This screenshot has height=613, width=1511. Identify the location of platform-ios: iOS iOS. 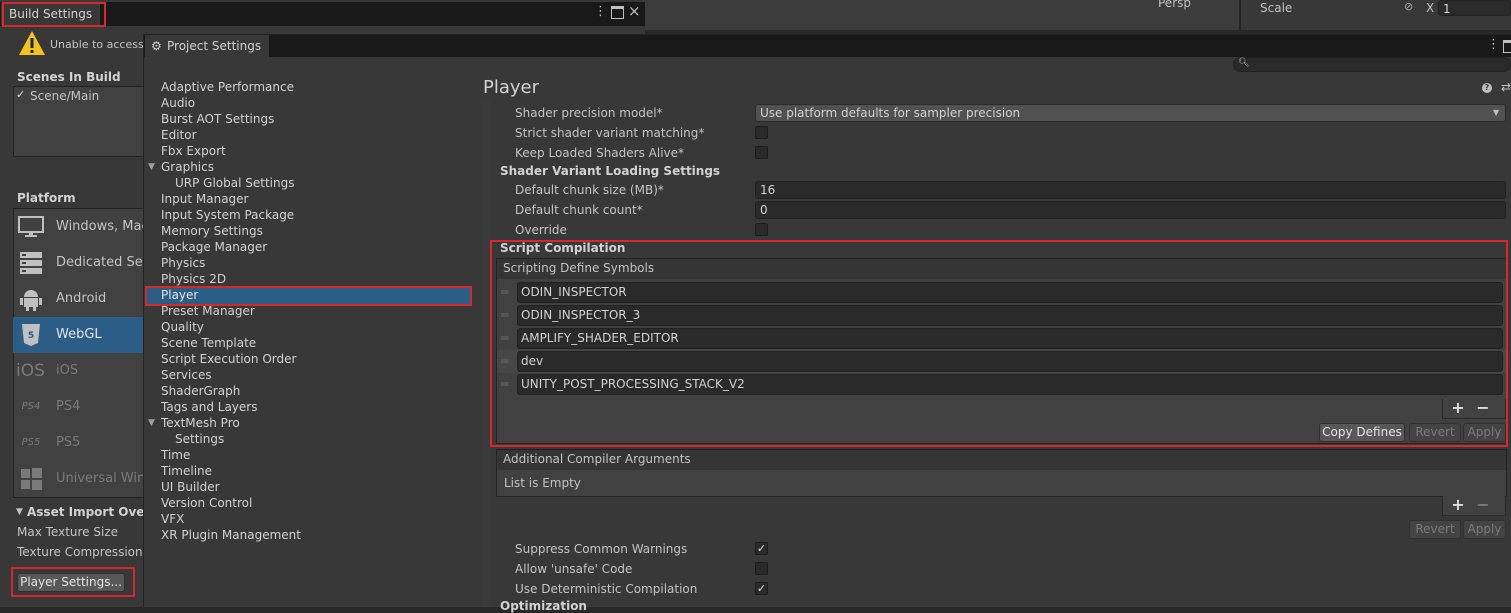
(79, 371).